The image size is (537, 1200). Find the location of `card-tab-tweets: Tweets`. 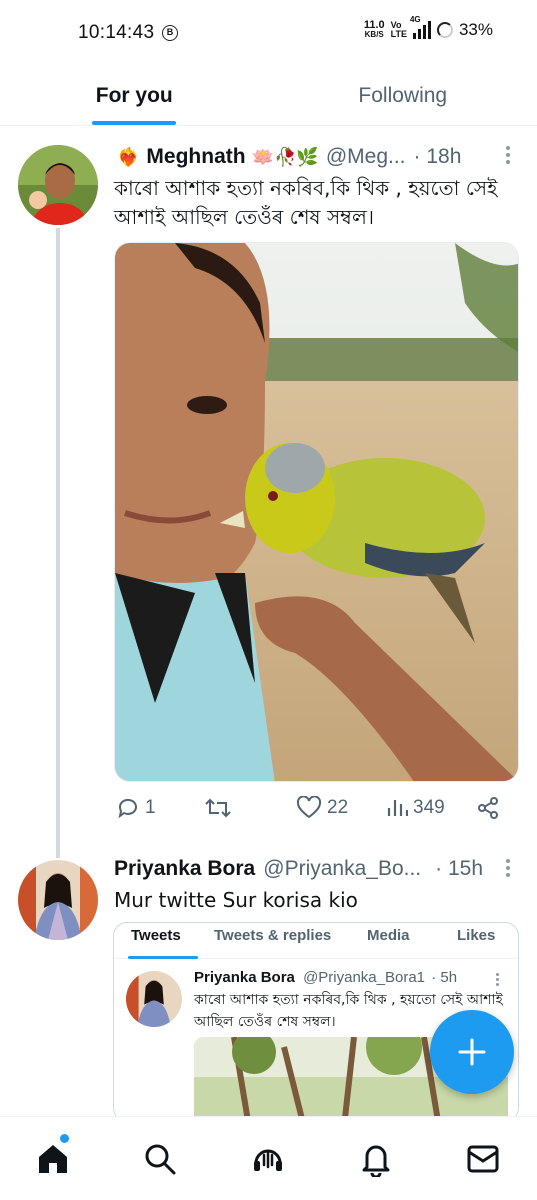

card-tab-tweets: Tweets is located at coordinates (156, 935).